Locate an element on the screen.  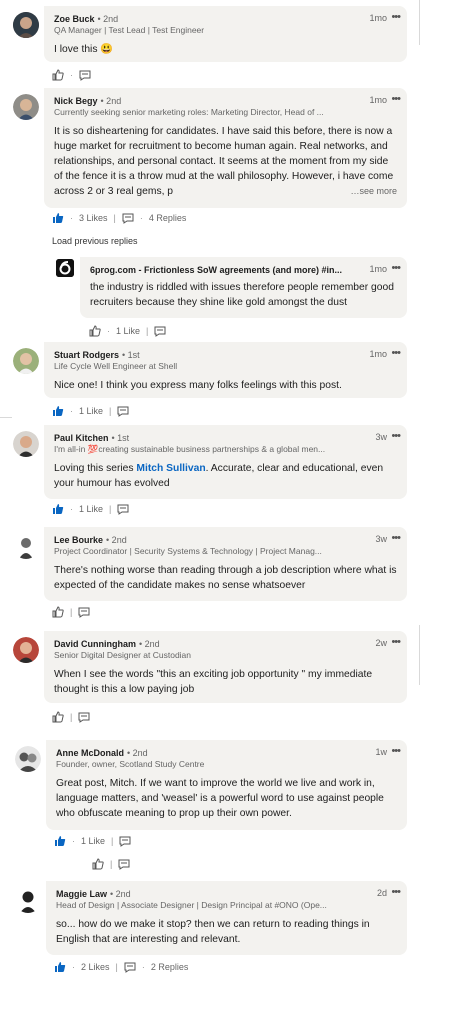
commenter-name: Maggie Law is located at coordinates (81, 894).